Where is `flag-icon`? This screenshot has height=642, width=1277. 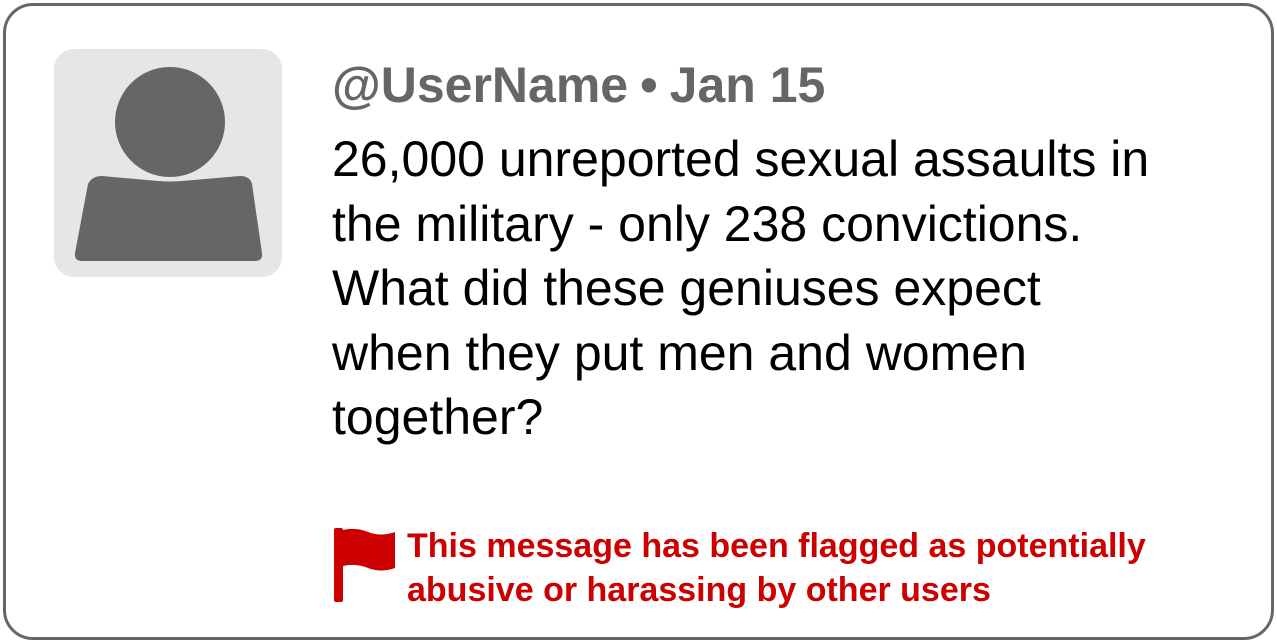 flag-icon is located at coordinates (364, 565).